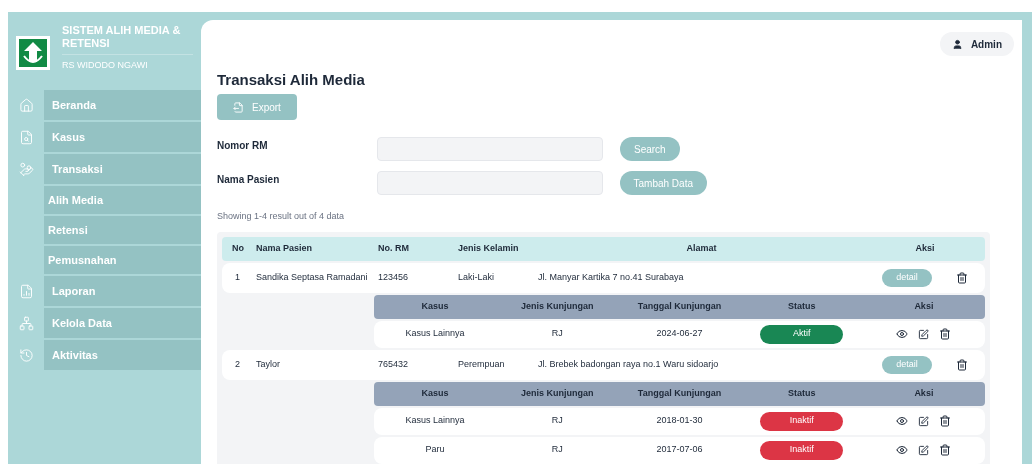 This screenshot has height=464, width=1032. I want to click on table-cell-text: 2024-06-27, so click(679, 334).